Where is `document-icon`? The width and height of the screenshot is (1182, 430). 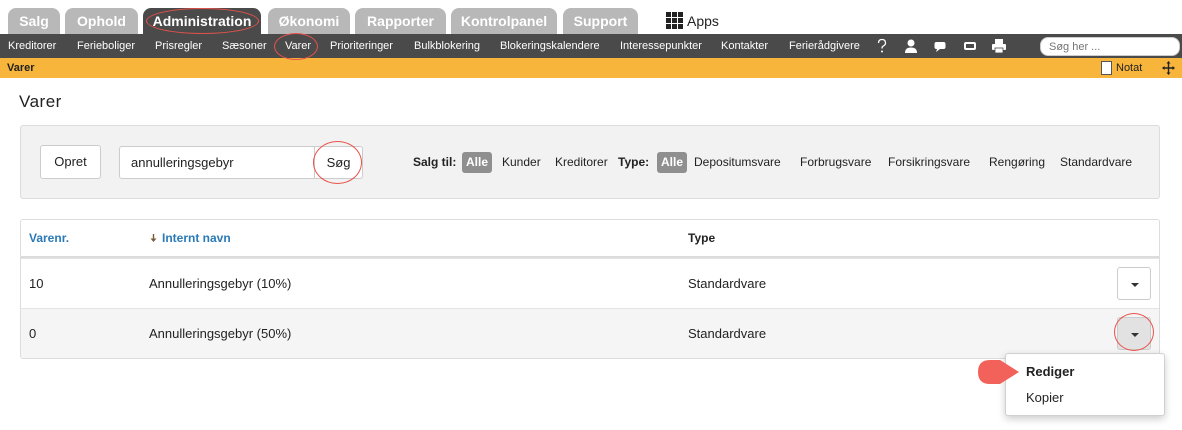
document-icon is located at coordinates (1106, 68).